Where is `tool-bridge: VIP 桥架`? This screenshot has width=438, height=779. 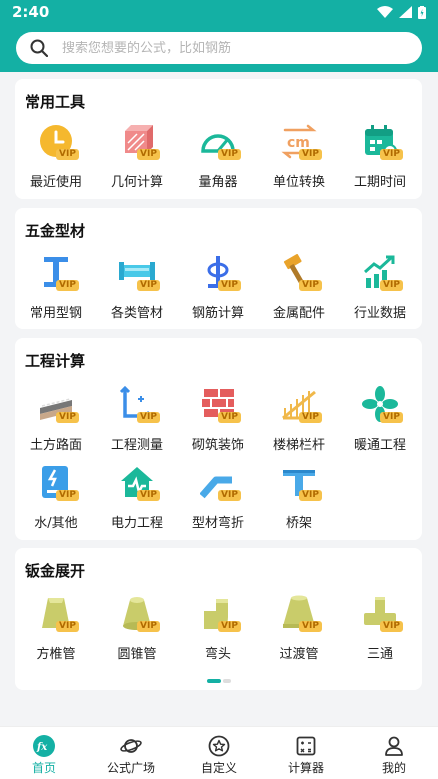 tool-bridge: VIP 桥架 is located at coordinates (299, 499).